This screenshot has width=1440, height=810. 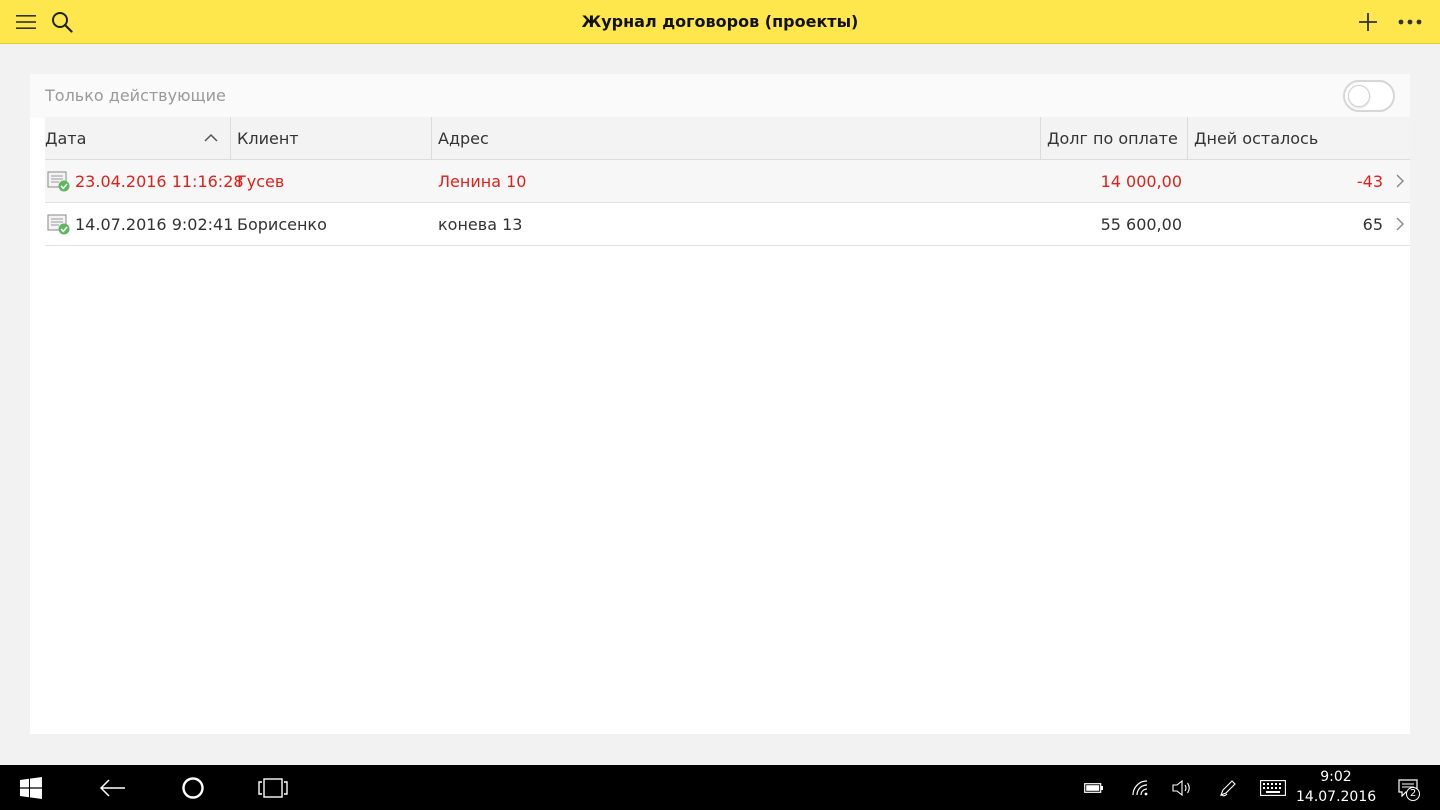 I want to click on volume-button, so click(x=1182, y=787).